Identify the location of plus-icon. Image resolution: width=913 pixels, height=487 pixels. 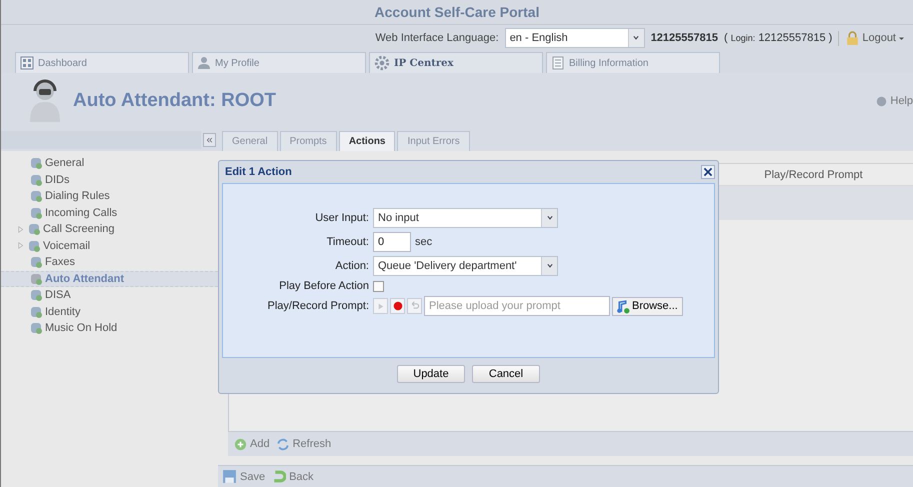
(240, 444).